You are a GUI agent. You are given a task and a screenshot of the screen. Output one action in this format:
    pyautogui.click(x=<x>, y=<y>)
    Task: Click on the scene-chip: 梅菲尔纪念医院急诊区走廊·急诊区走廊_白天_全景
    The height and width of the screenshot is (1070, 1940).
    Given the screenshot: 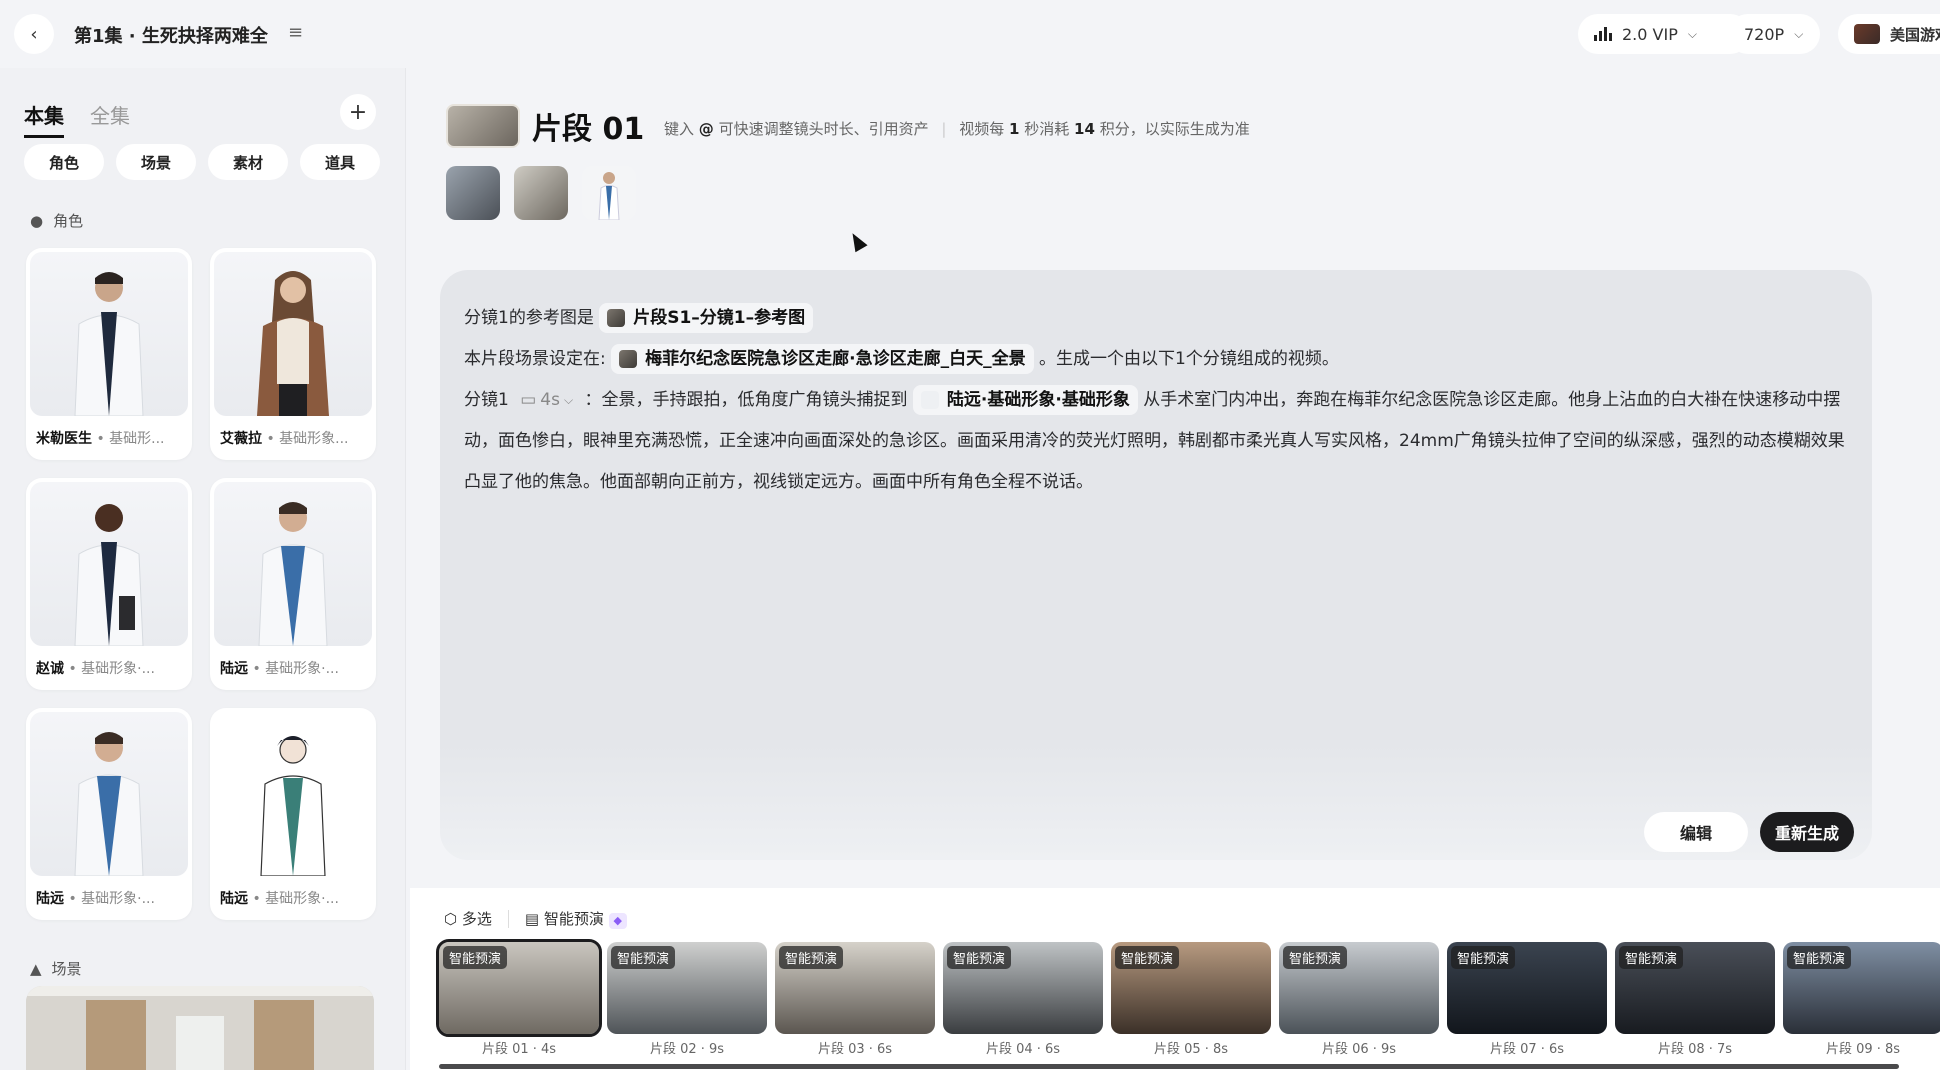 What is the action you would take?
    pyautogui.click(x=822, y=359)
    